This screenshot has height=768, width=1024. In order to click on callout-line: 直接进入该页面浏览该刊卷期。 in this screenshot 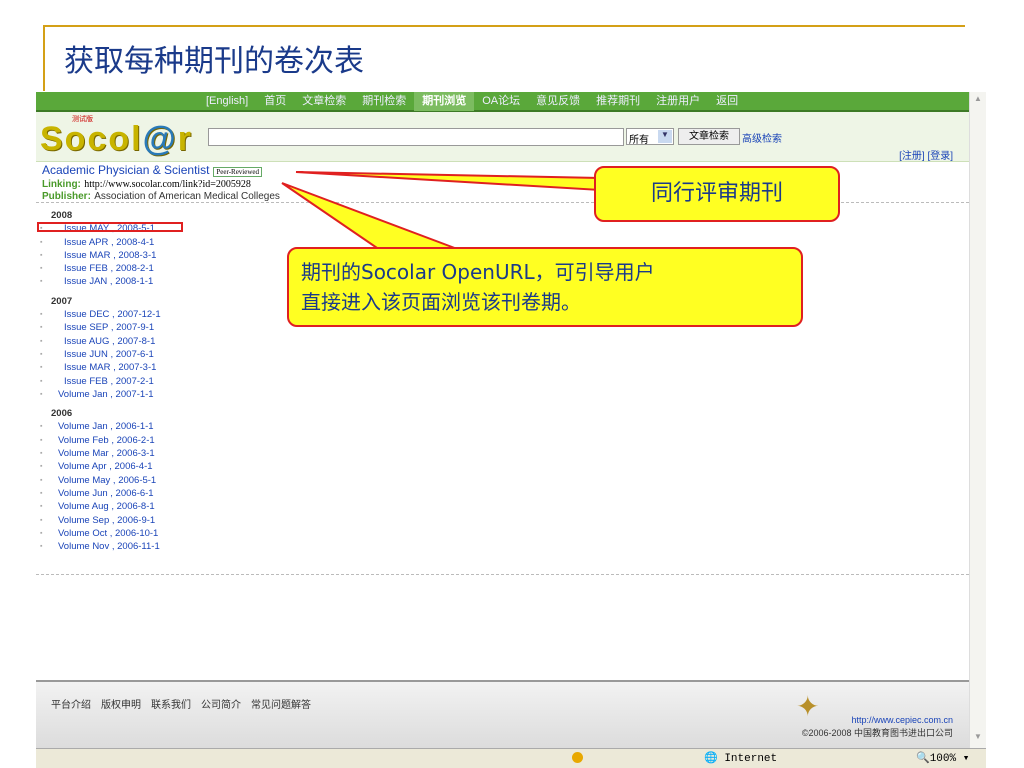, I will do `click(441, 302)`.